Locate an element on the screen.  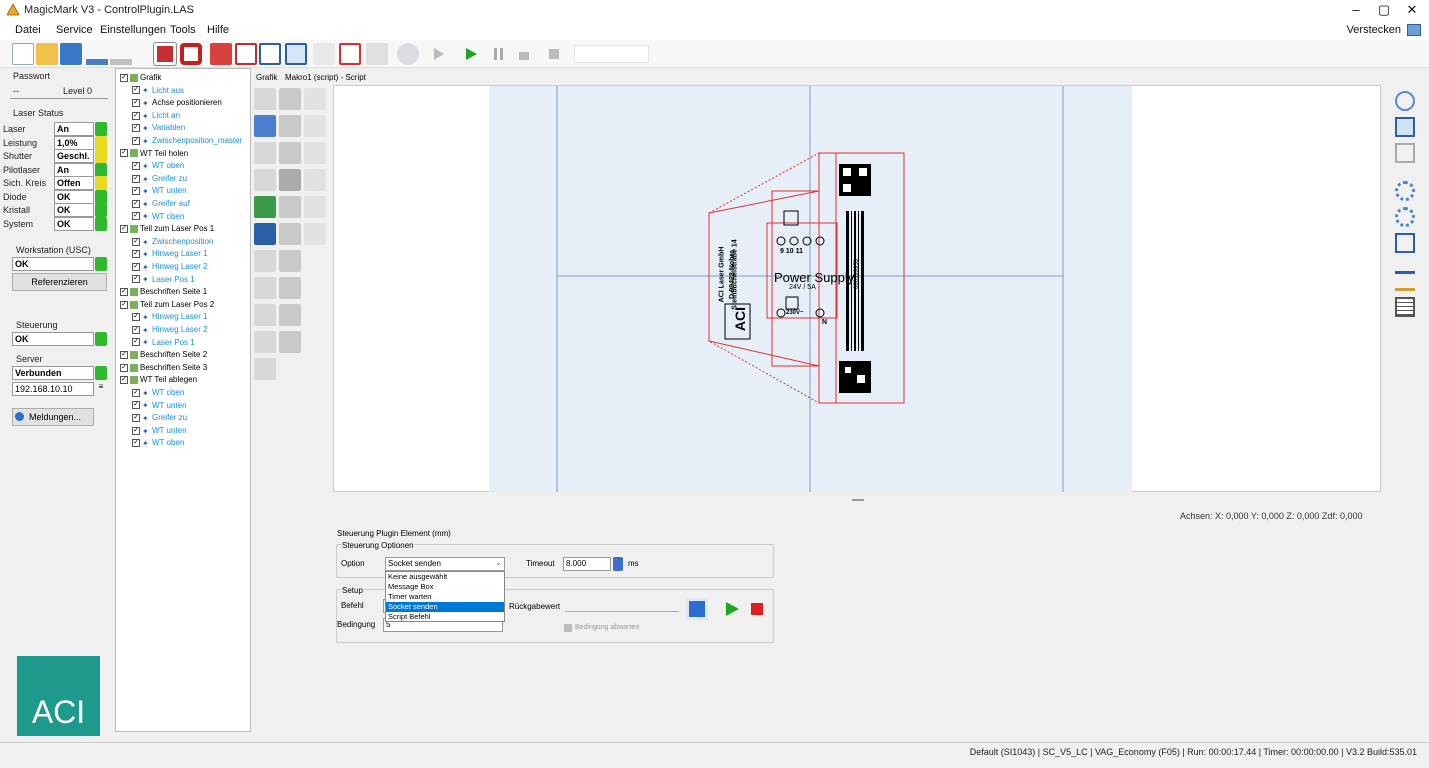
script-tool-icon is located at coordinates (265, 234).